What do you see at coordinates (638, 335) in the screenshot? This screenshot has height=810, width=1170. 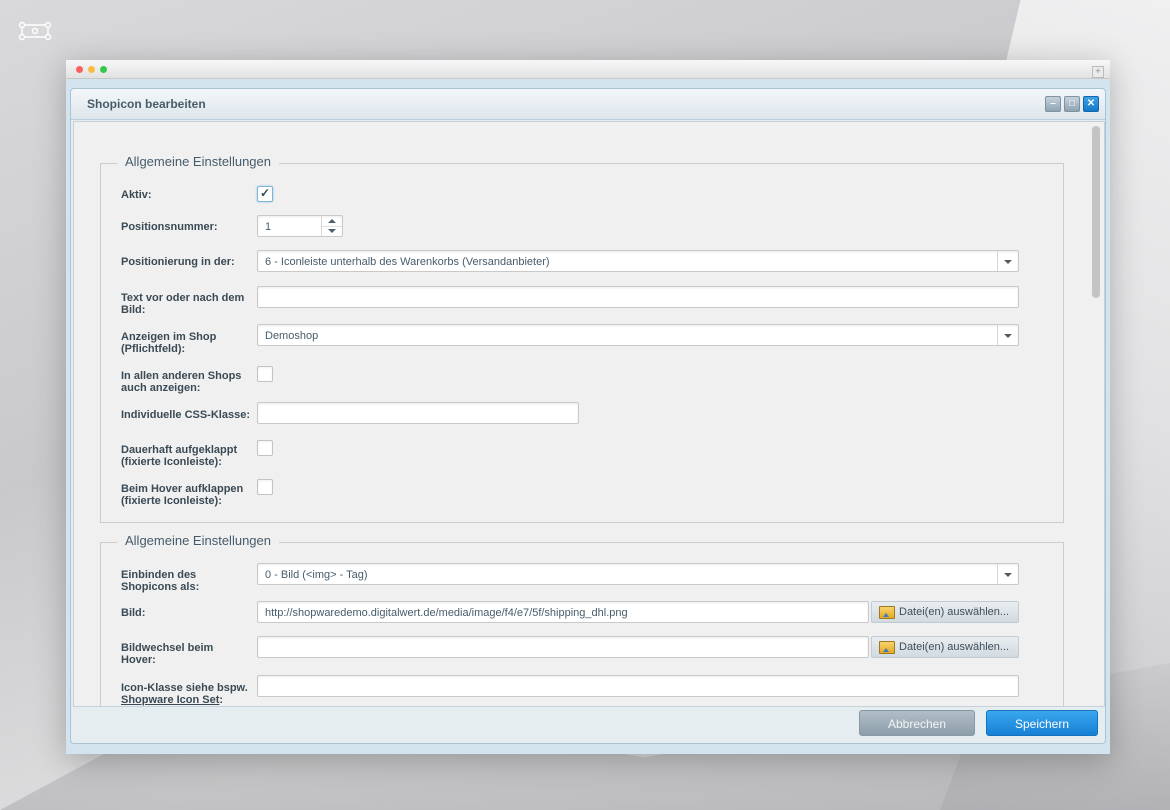 I see `shop-select: Demoshop` at bounding box center [638, 335].